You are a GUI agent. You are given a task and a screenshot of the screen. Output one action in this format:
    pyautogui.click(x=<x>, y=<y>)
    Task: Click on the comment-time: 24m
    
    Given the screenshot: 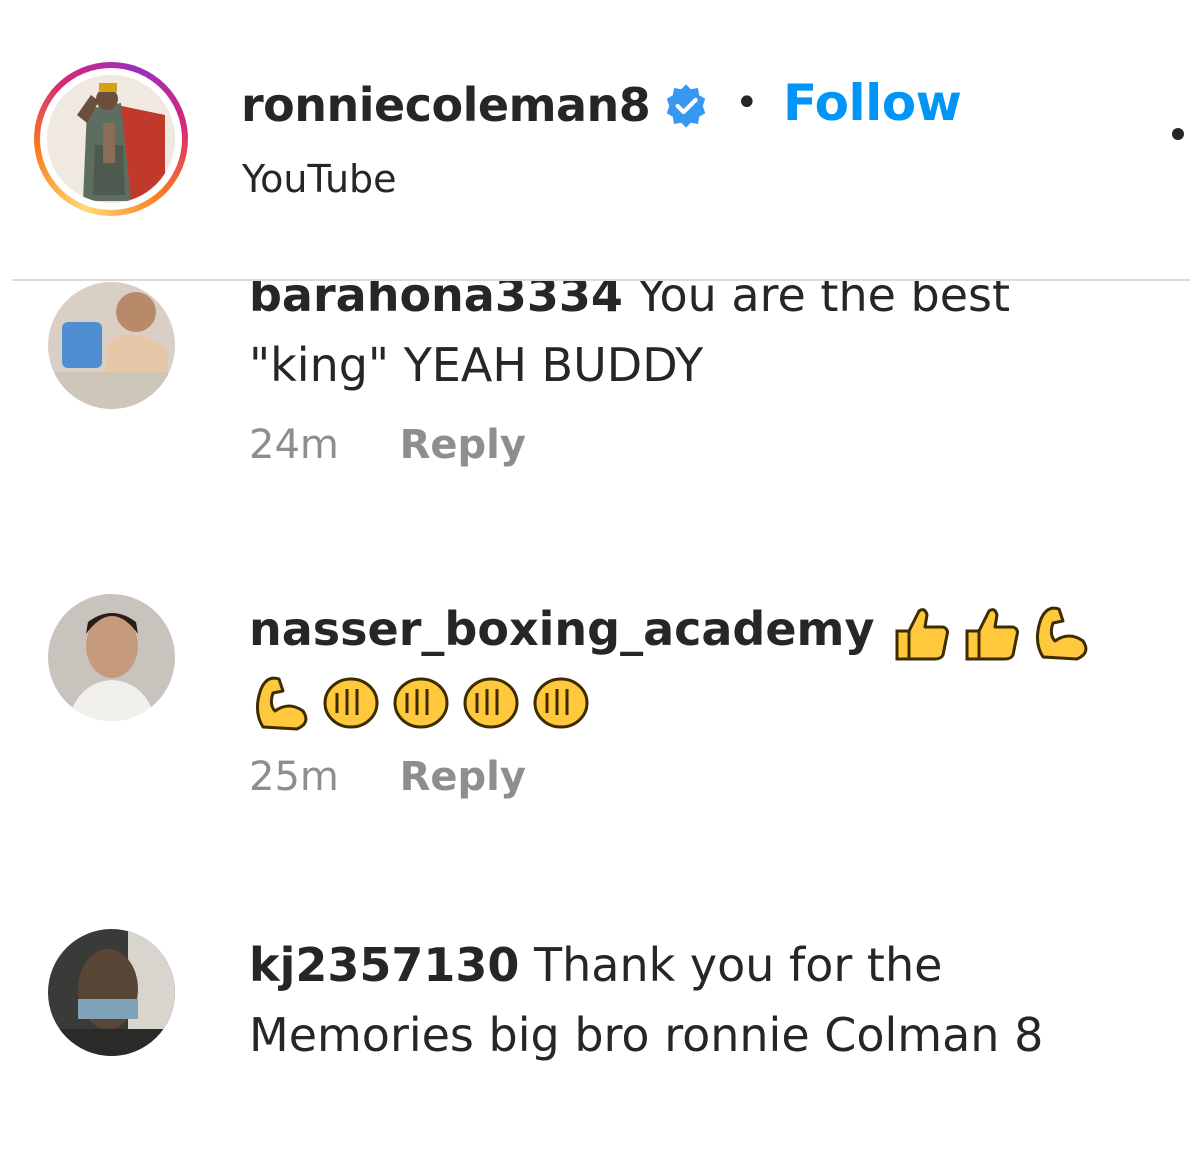 What is the action you would take?
    pyautogui.click(x=294, y=445)
    